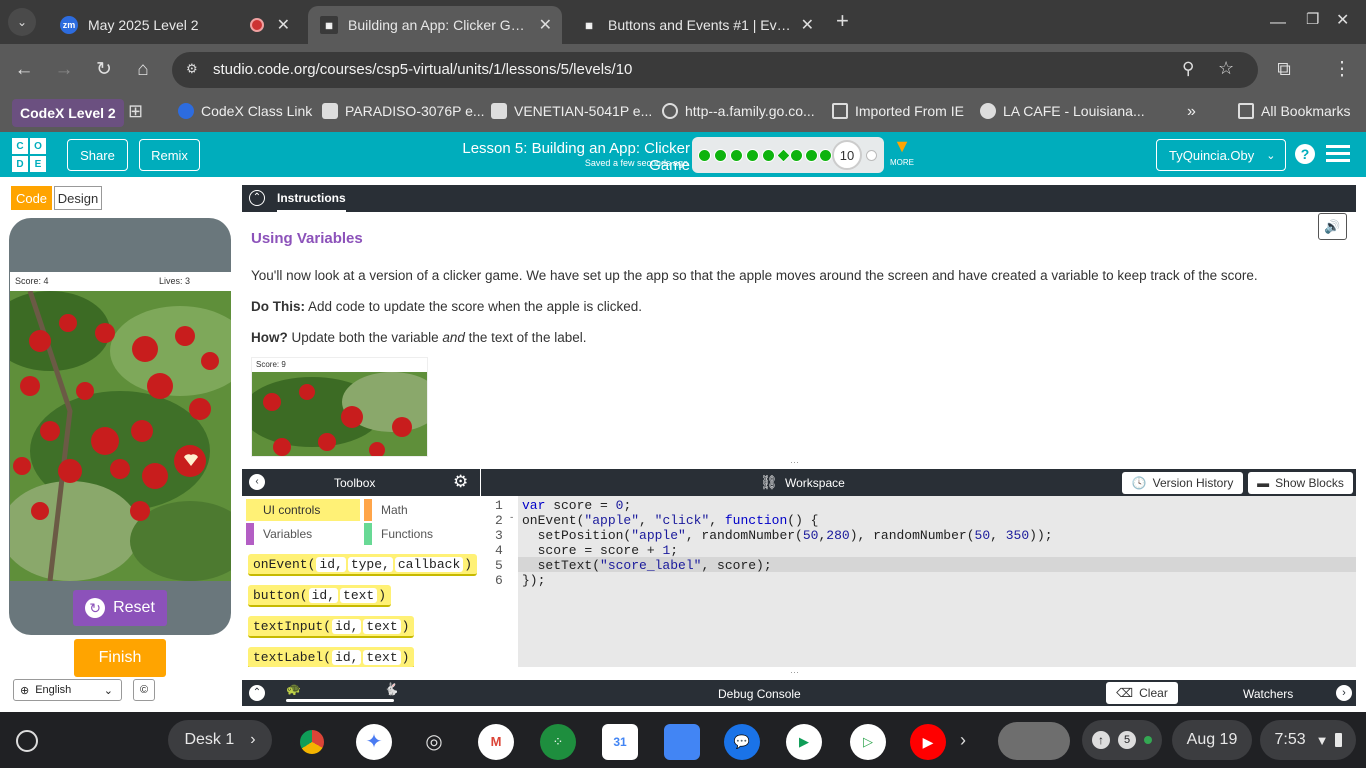 The height and width of the screenshot is (768, 1366). What do you see at coordinates (963, 740) in the screenshot?
I see `more-apps-chevron-icon: ›` at bounding box center [963, 740].